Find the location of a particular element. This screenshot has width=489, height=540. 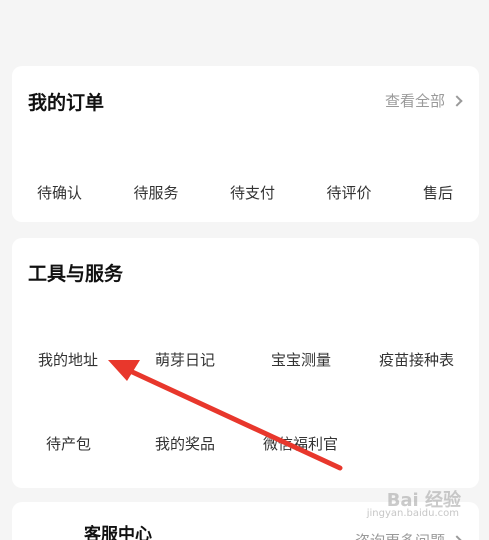

annotation-arrow is located at coordinates (225, 415).